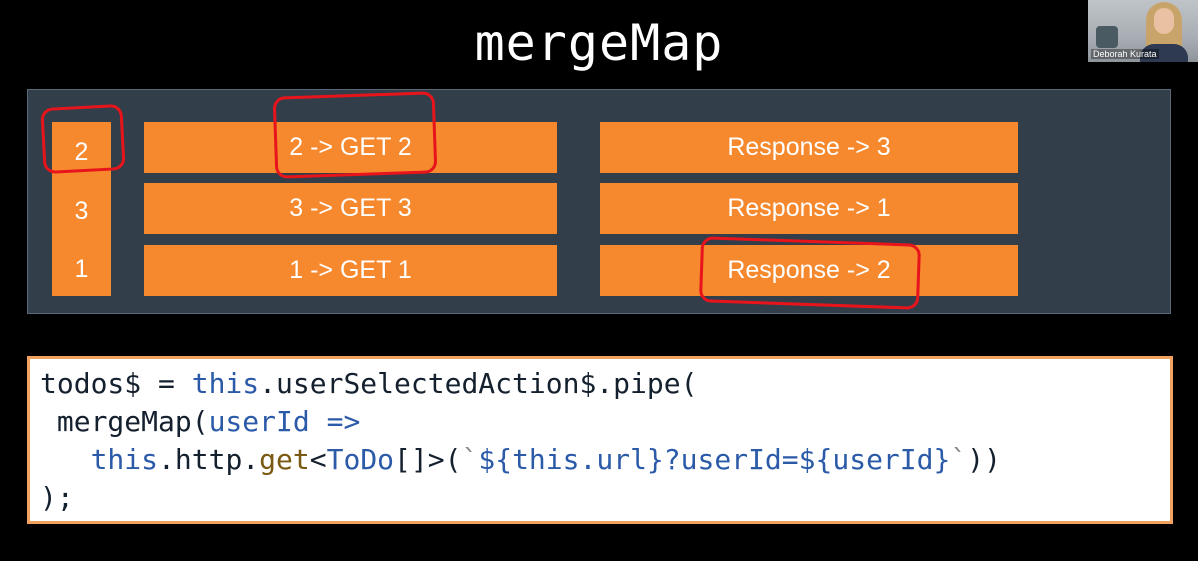  I want to click on request-box-3: 1 -> GET 1, so click(350, 270).